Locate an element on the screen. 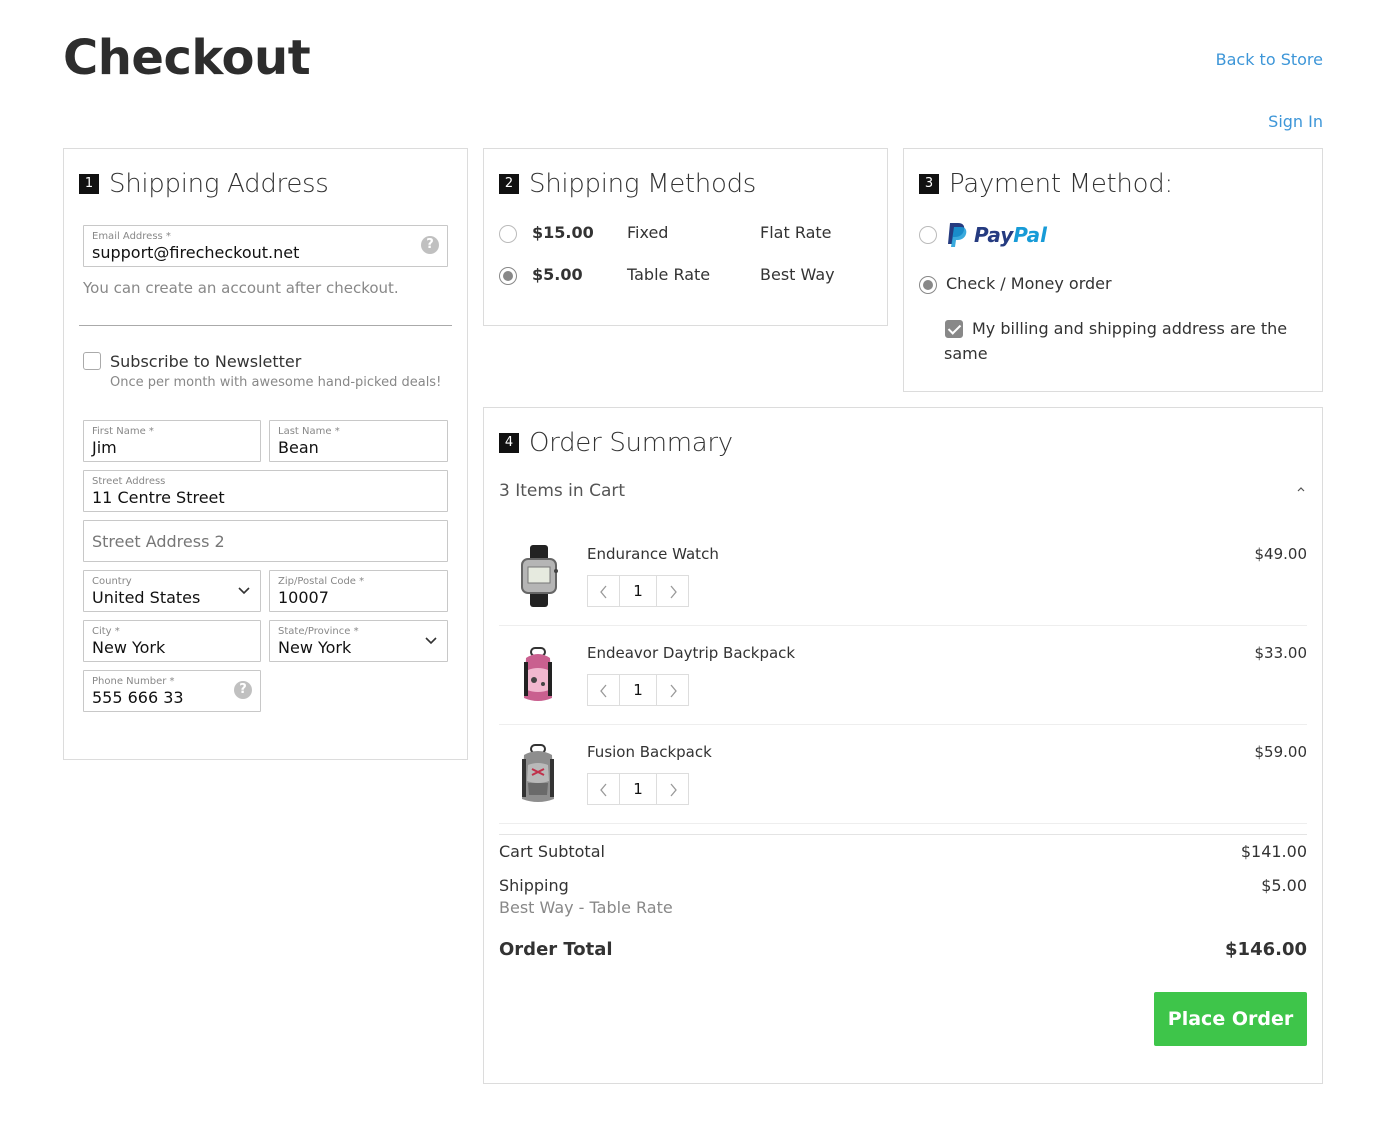 The image size is (1386, 1138). field-value: United States is located at coordinates (146, 597).